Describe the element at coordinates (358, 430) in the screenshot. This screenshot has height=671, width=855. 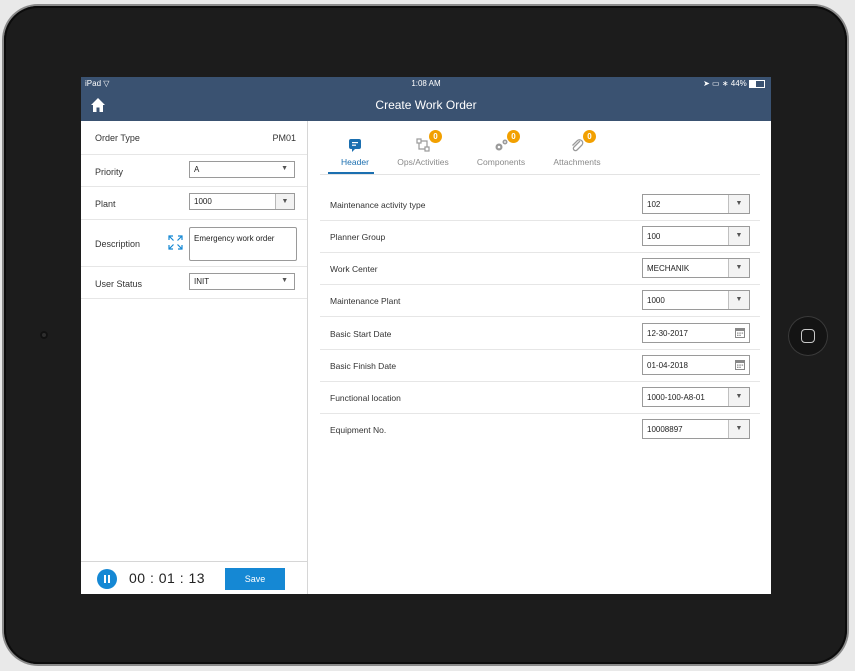
I see `field-label: Equipment No.` at that location.